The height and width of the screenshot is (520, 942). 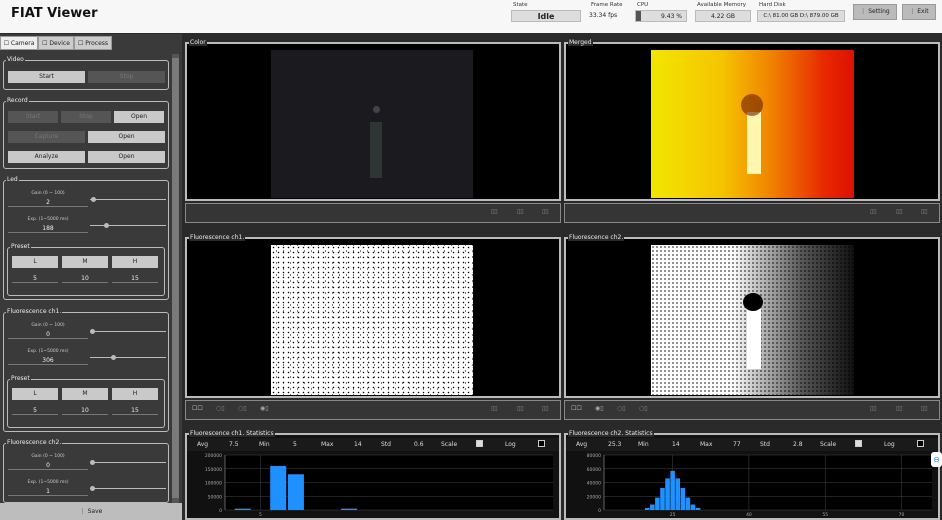 I want to click on fl2-gain-label: Gain (0 ~ 100), so click(x=48, y=456).